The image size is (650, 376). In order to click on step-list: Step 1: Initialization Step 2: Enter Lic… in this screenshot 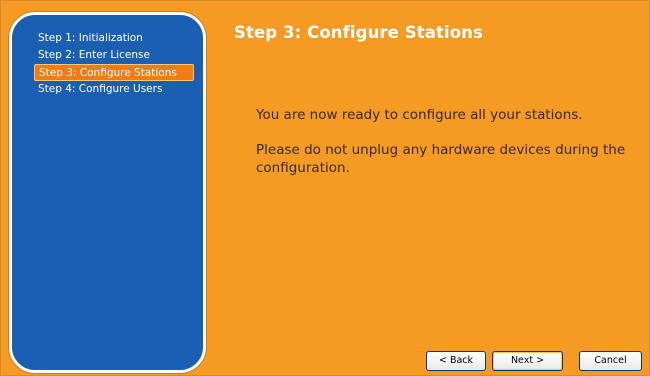, I will do `click(118, 64)`.